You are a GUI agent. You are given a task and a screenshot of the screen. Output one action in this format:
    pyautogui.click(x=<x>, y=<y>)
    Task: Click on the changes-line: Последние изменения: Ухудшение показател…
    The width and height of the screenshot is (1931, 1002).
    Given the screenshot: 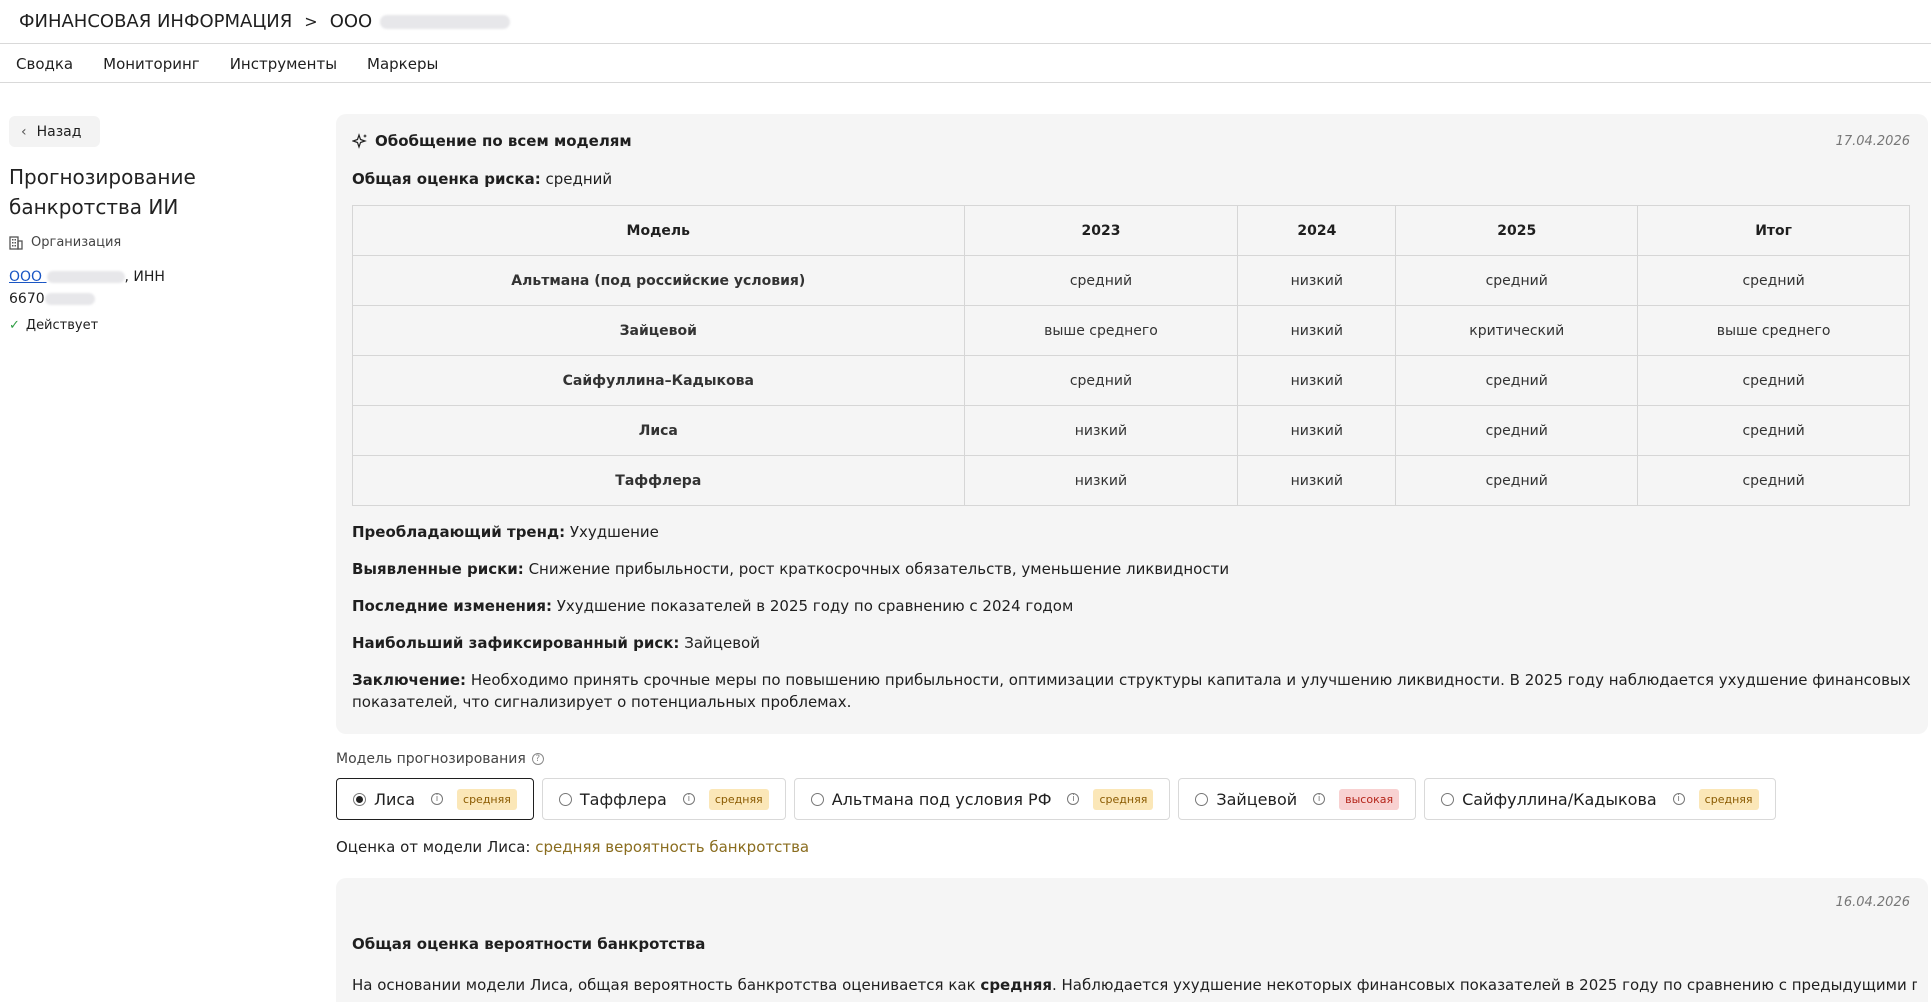 What is the action you would take?
    pyautogui.click(x=1132, y=606)
    